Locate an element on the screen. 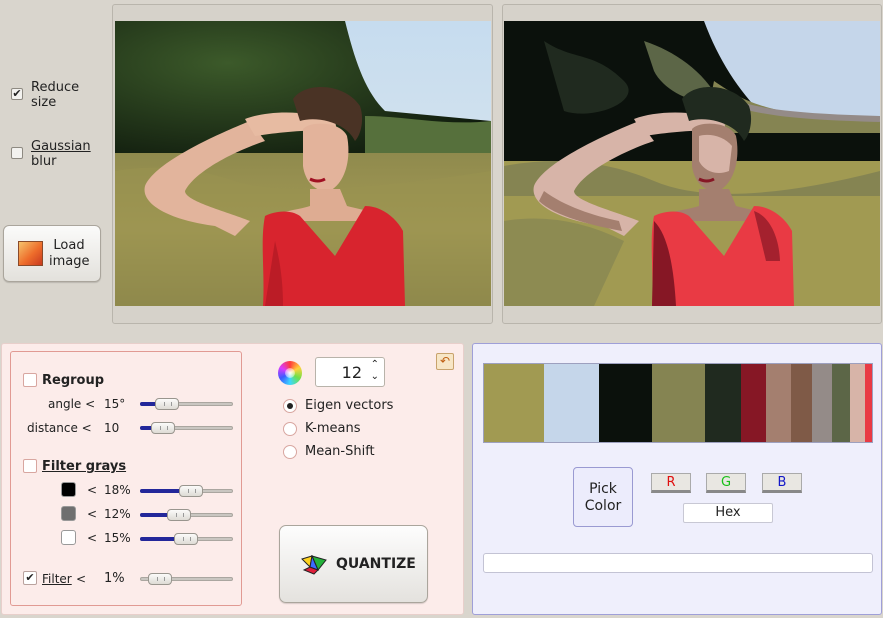 The image size is (883, 618). white-threshold-slider is located at coordinates (186, 539).